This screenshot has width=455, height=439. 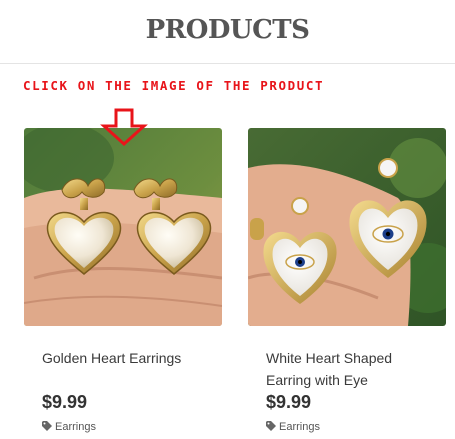 What do you see at coordinates (353, 369) in the screenshot?
I see `product-name: White Heart Shaped Earring with Eye` at bounding box center [353, 369].